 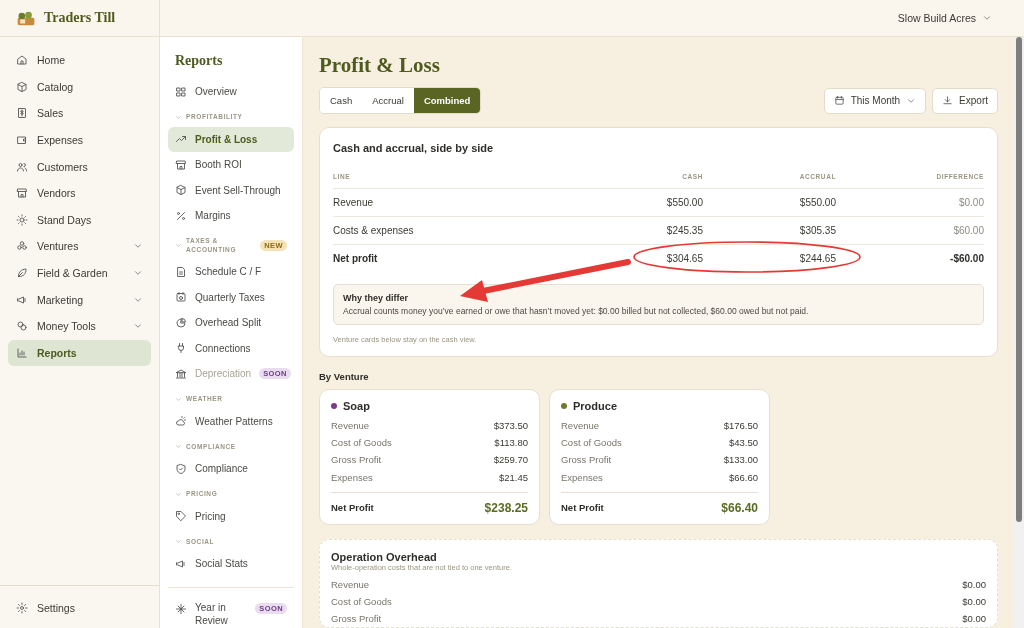 I want to click on nav-item: Ventures, so click(x=79, y=246).